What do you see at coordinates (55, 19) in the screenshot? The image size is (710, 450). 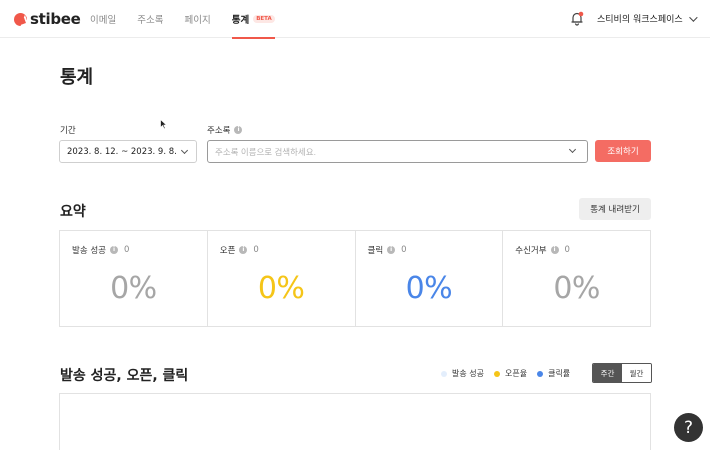 I see `logo-text: stibee` at bounding box center [55, 19].